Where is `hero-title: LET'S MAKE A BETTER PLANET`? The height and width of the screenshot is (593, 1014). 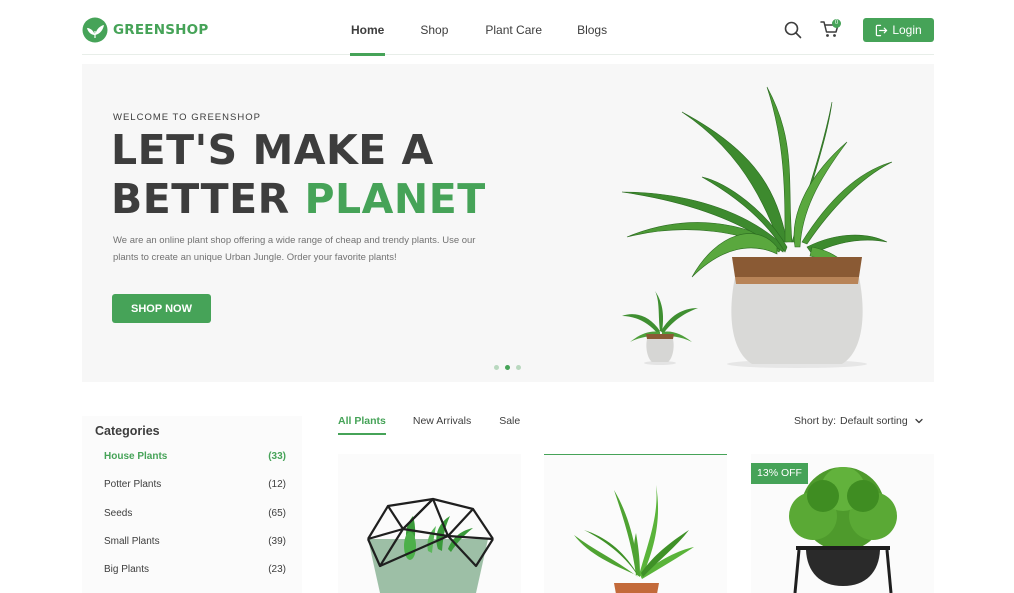
hero-title: LET'S MAKE A BETTER PLANET is located at coordinates (298, 175).